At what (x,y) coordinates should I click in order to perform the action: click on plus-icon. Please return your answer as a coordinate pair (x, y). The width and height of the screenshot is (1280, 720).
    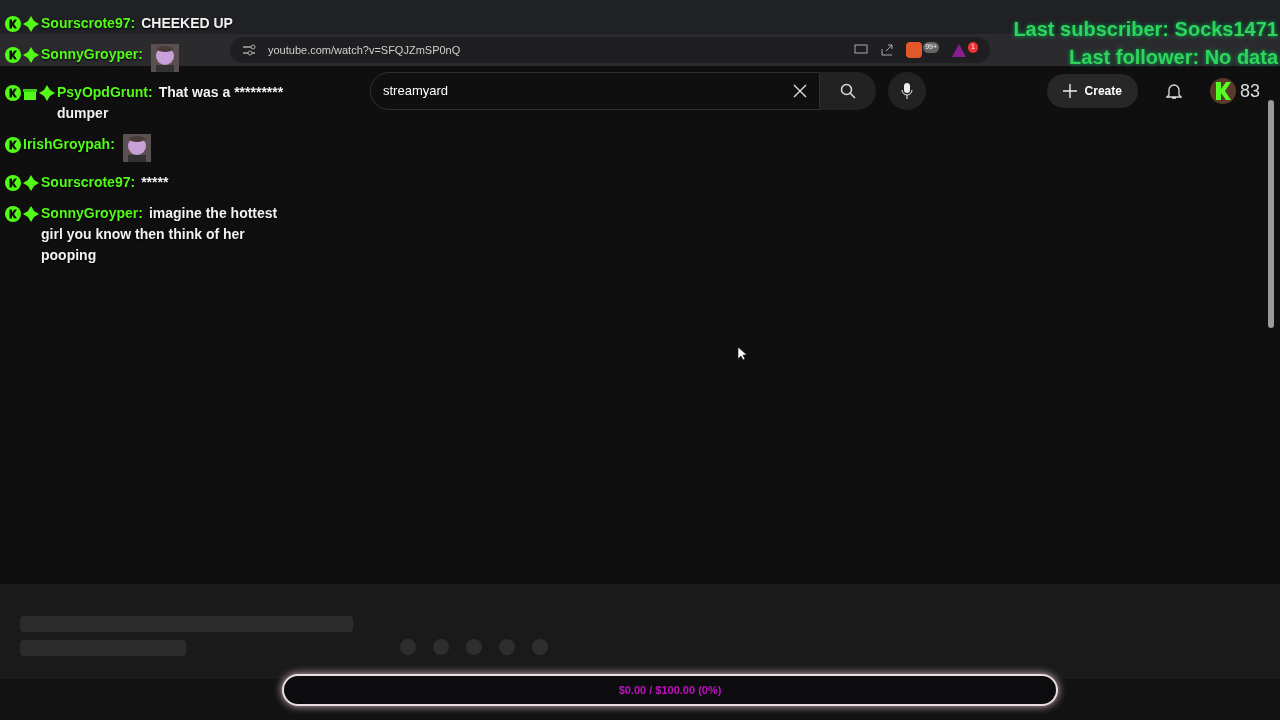
    Looking at the image, I should click on (1069, 91).